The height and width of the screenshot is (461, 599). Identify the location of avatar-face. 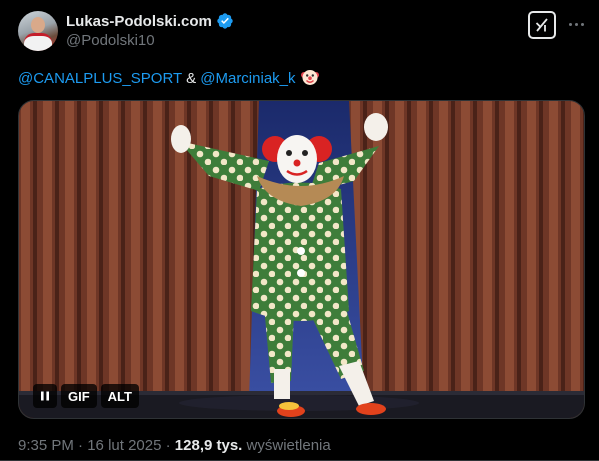
(38, 25).